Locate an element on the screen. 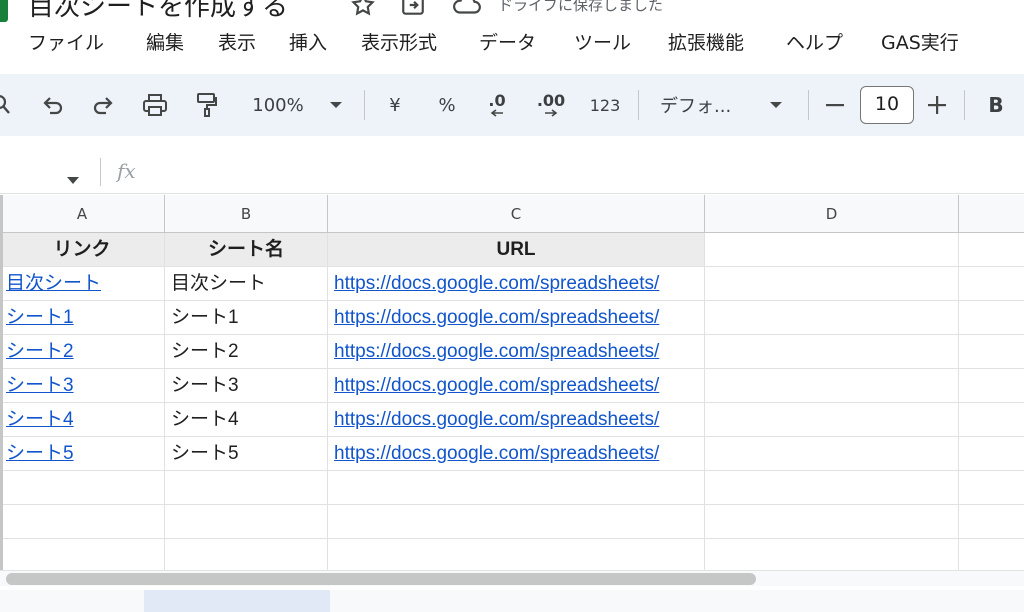  name-box-dropdown-icon is located at coordinates (73, 178).